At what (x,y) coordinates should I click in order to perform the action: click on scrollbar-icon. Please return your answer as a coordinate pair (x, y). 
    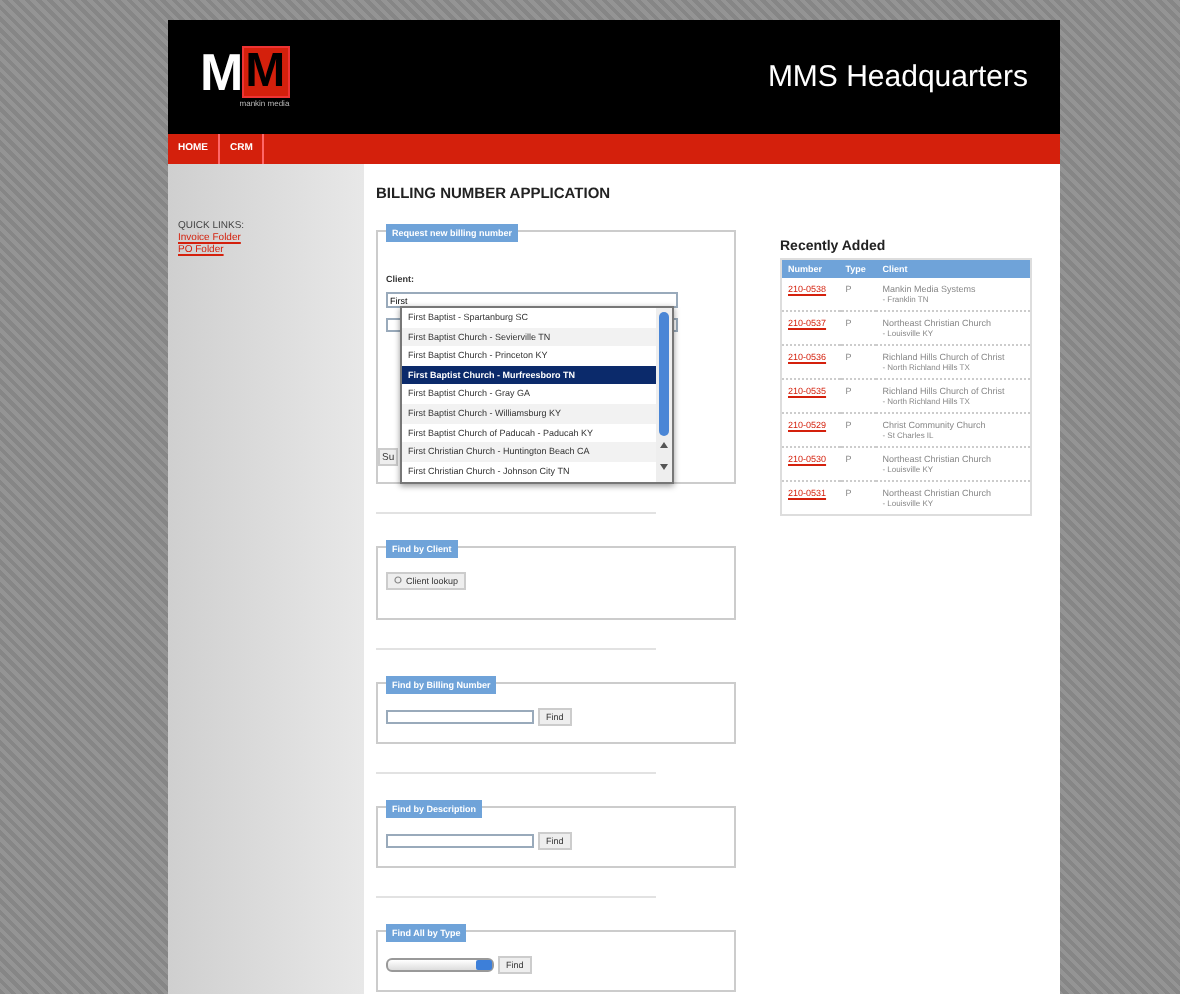
    Looking at the image, I should click on (664, 395).